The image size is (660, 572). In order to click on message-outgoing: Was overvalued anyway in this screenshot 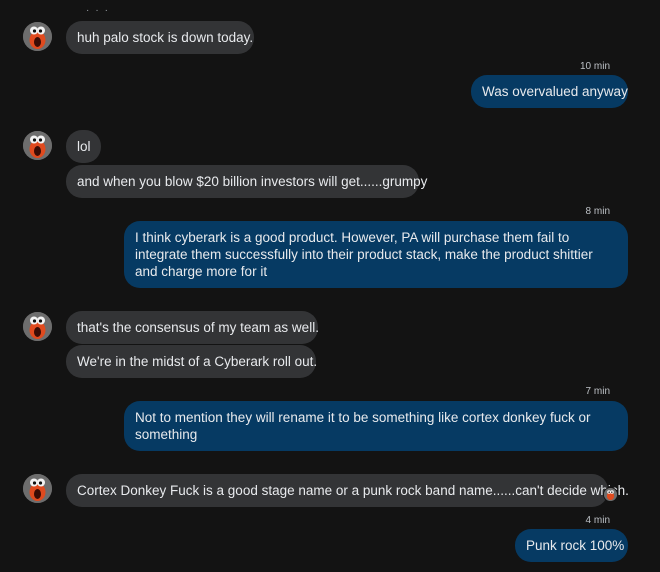, I will do `click(549, 91)`.